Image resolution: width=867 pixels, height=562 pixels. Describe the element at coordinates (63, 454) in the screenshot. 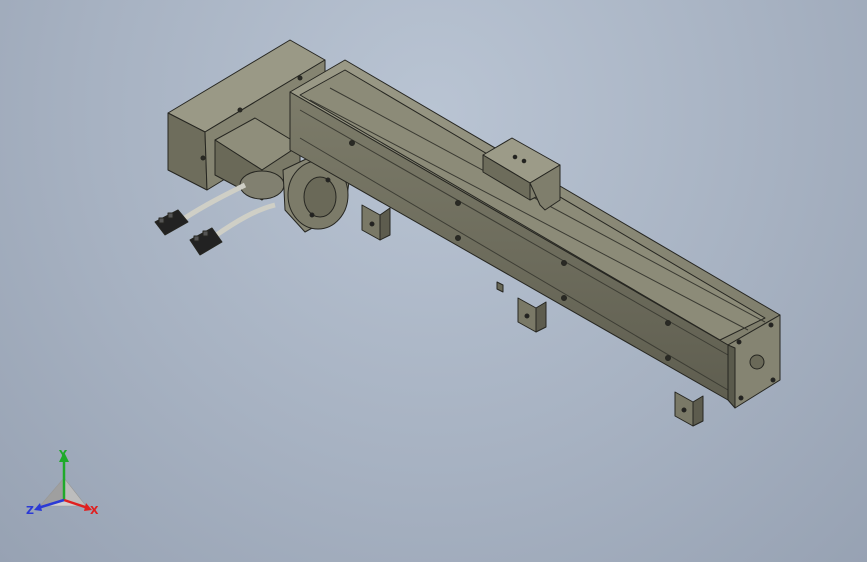

I see `y-axis-label: Y` at that location.